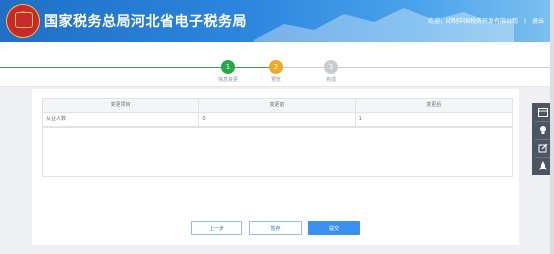 The image size is (554, 254). I want to click on calendar-icon, so click(543, 112).